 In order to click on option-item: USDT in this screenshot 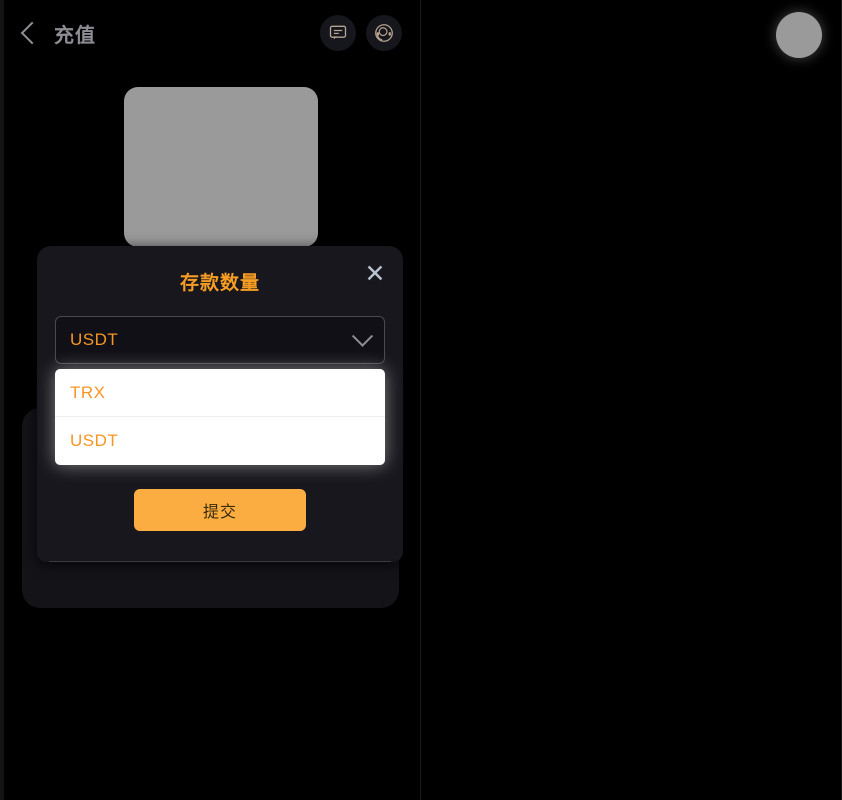, I will do `click(220, 441)`.